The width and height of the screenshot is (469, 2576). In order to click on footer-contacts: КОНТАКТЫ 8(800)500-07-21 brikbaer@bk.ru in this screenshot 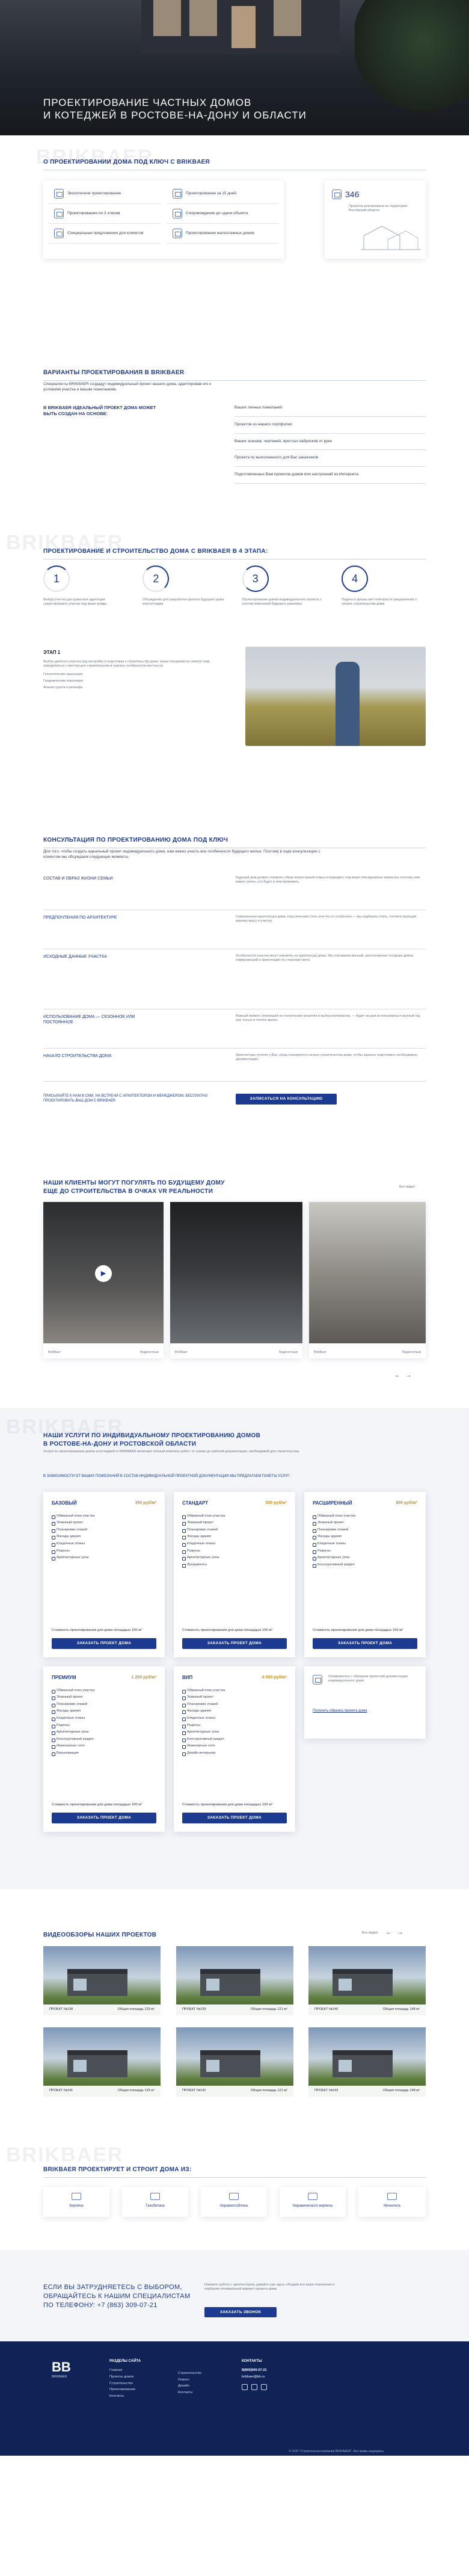, I will do `click(254, 2374)`.